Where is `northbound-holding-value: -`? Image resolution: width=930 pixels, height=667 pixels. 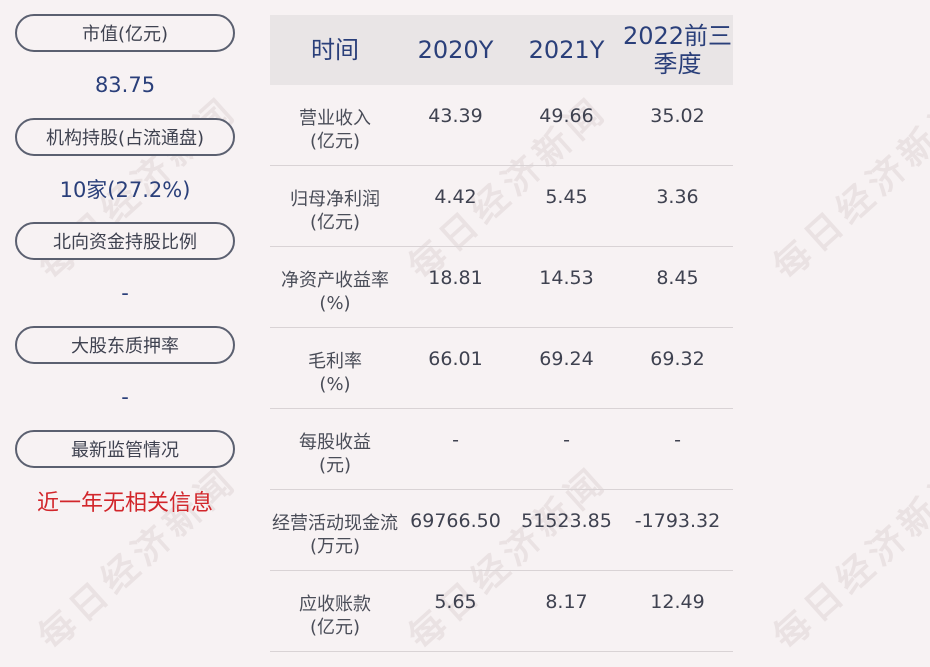
northbound-holding-value: - is located at coordinates (125, 293).